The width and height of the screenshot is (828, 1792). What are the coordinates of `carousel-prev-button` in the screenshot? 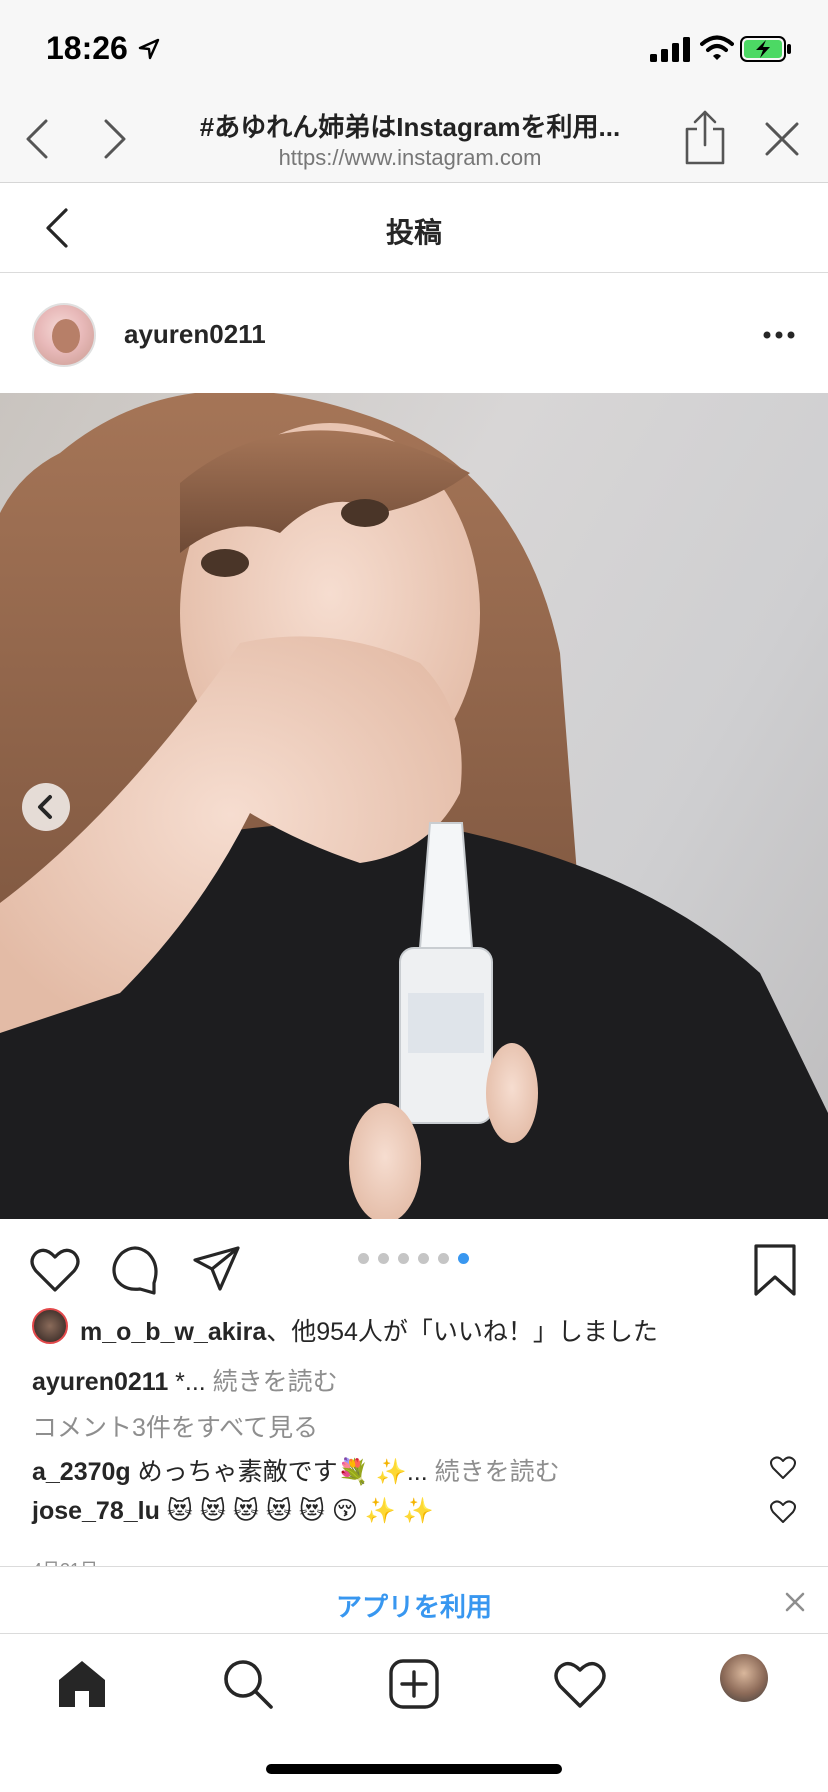 It's located at (46, 807).